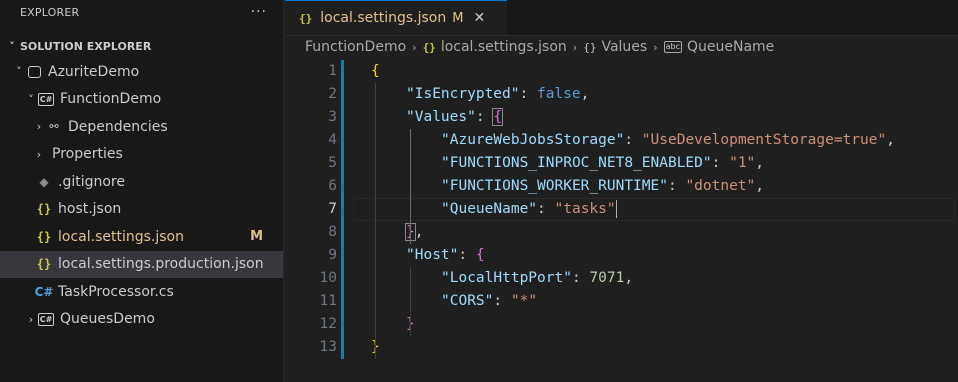 This screenshot has height=382, width=958. Describe the element at coordinates (558, 94) in the screenshot. I see `code-token: false` at that location.